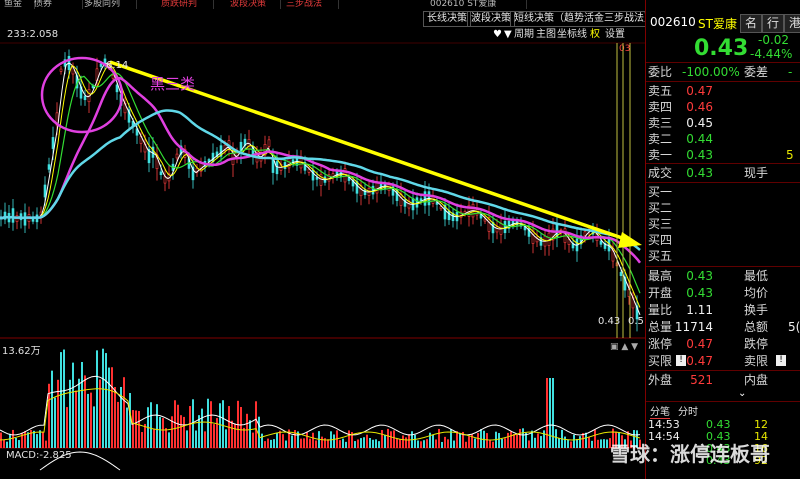 The height and width of the screenshot is (479, 800). I want to click on high-price-label: 6.14, so click(117, 65).